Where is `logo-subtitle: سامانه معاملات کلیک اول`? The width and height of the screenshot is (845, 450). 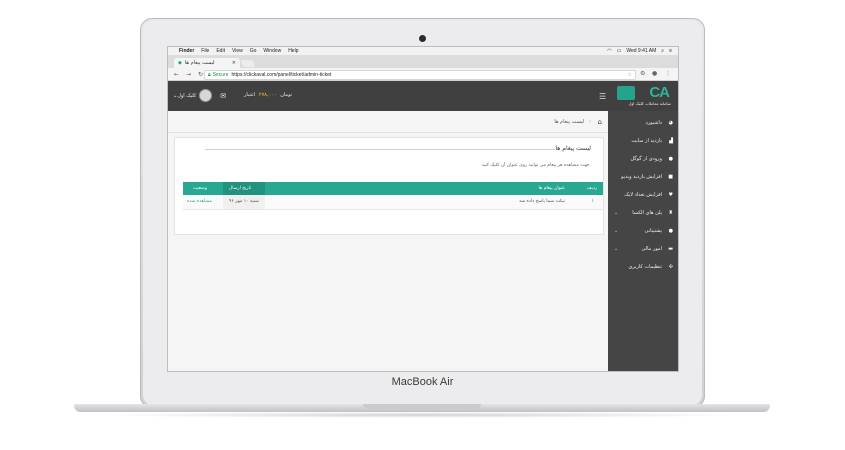 logo-subtitle: سامانه معاملات کلیک اول is located at coordinates (649, 103).